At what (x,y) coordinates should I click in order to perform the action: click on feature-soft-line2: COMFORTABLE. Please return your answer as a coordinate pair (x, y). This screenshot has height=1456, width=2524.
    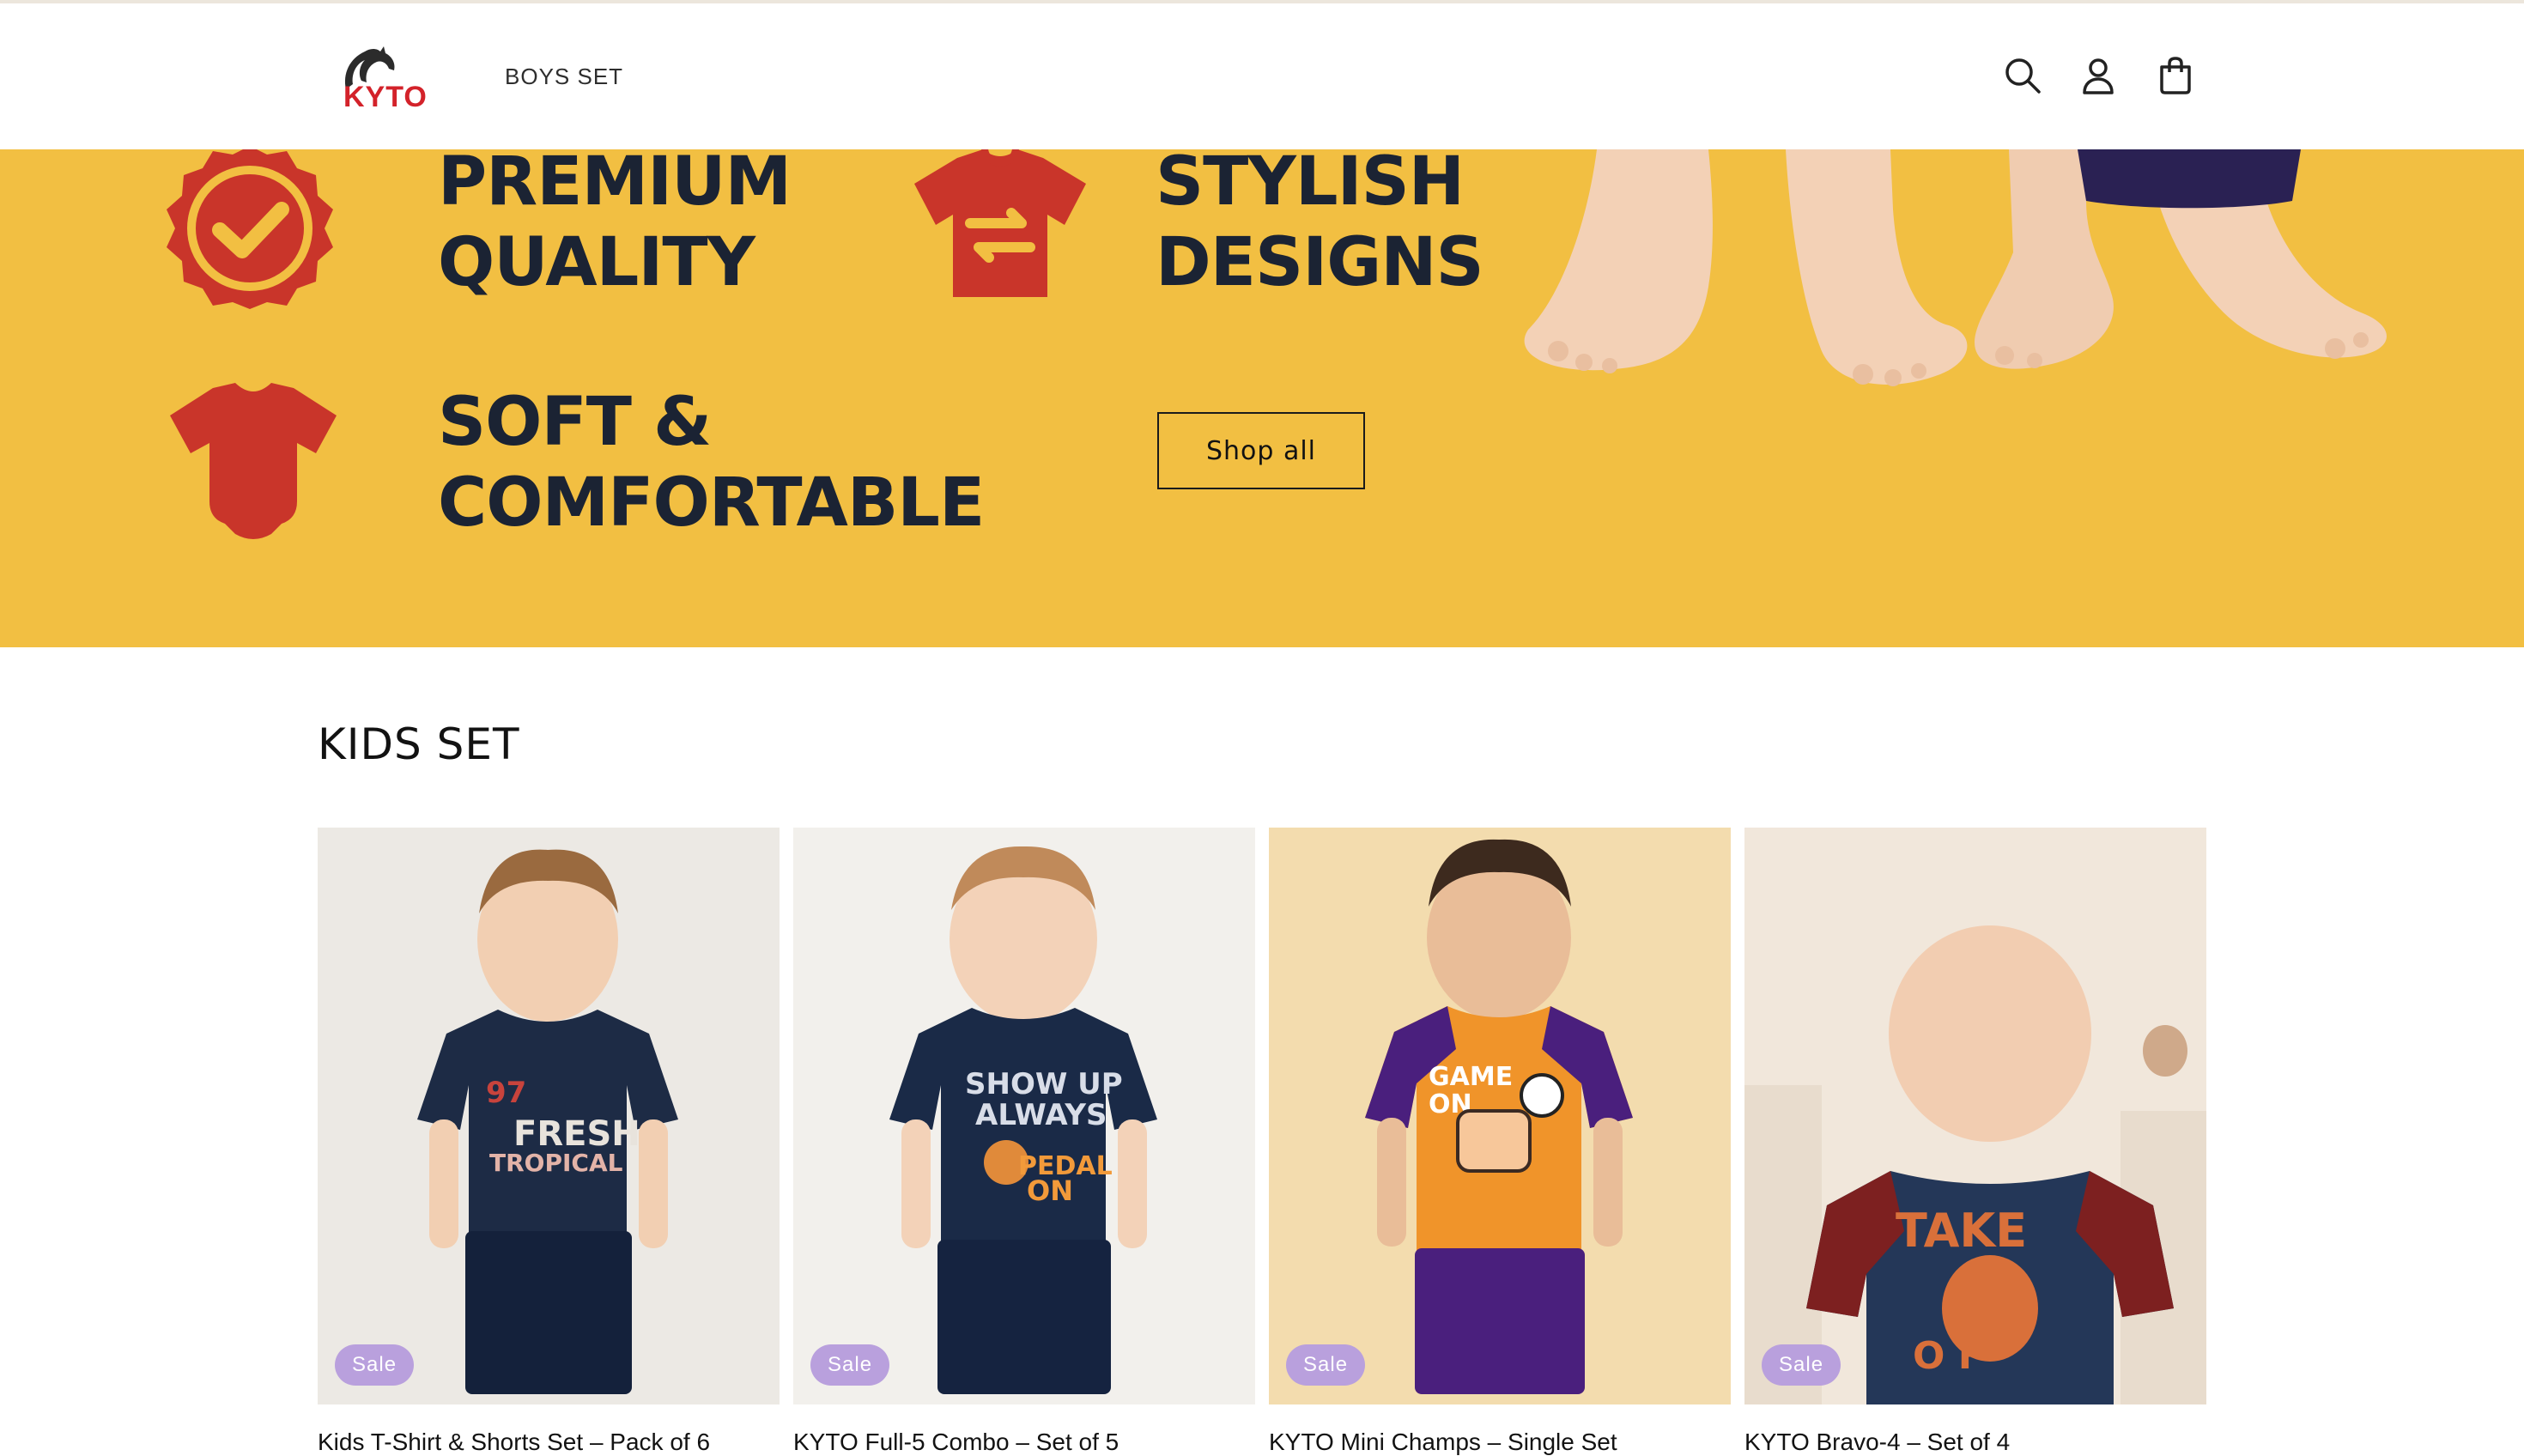
    Looking at the image, I should click on (711, 503).